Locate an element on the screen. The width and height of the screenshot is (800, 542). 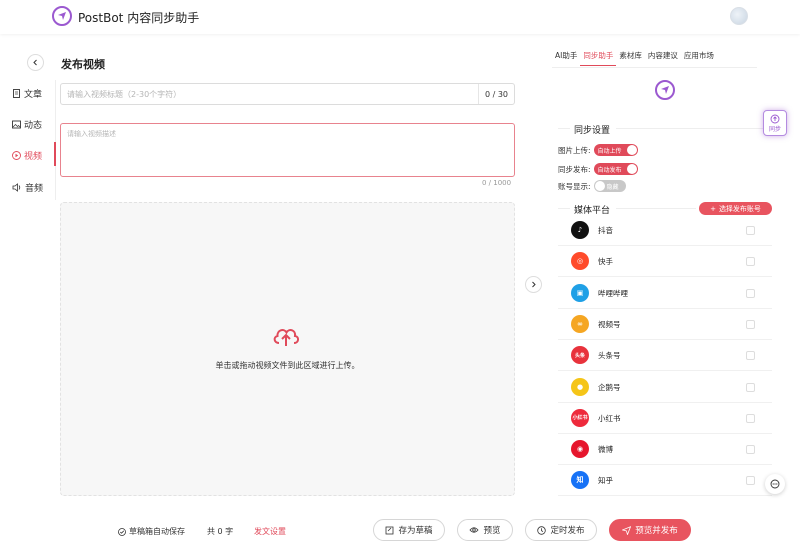
app-header: PostBot 内容同步助手 is located at coordinates (400, 17).